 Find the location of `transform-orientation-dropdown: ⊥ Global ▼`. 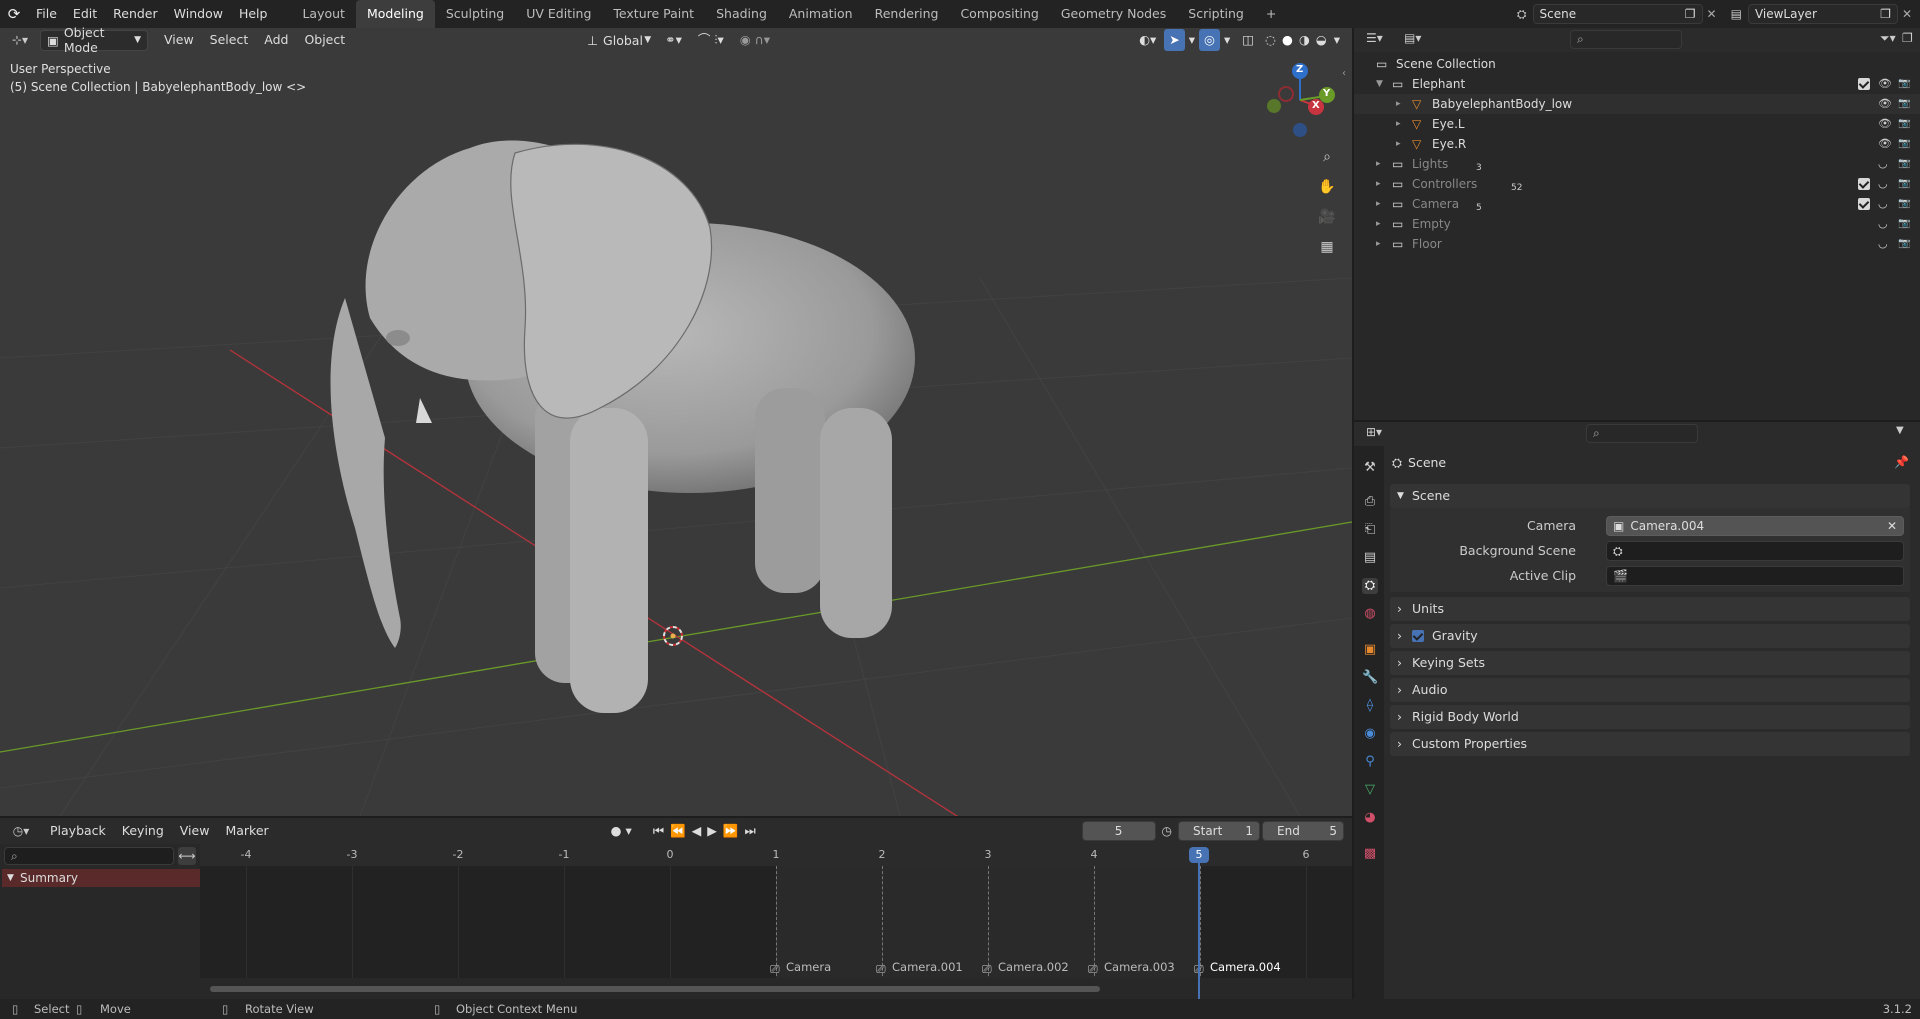

transform-orientation-dropdown: ⊥ Global ▼ is located at coordinates (619, 40).